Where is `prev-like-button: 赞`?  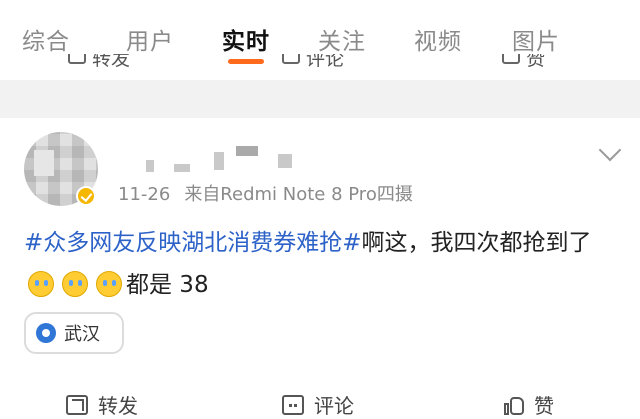
prev-like-button: 赞 is located at coordinates (523, 62).